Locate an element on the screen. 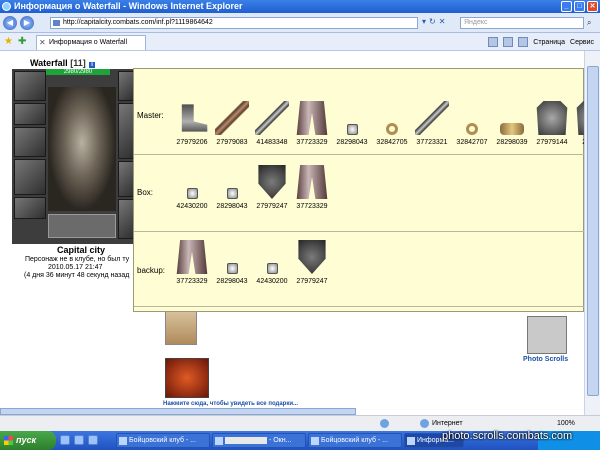 The image size is (600, 450). amulet-icon is located at coordinates (512, 129).